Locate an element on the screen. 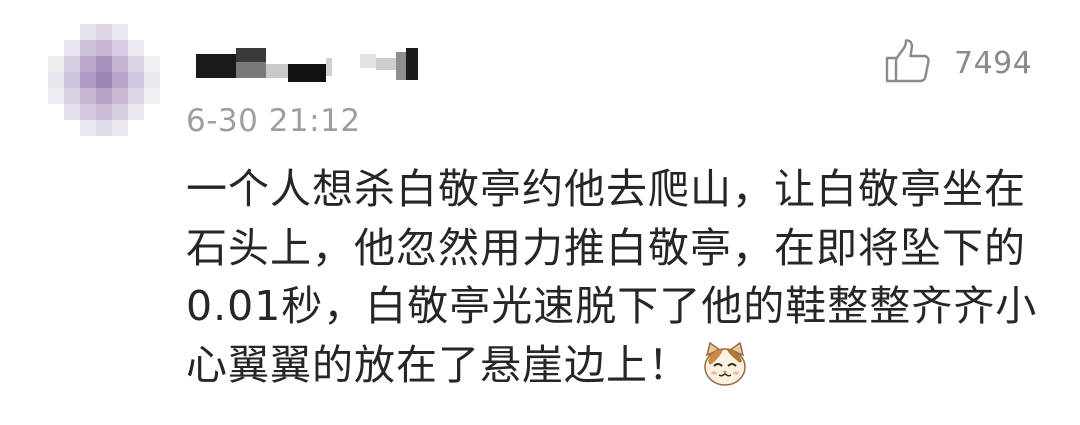 The width and height of the screenshot is (1080, 425). comment-line-text: 心翼翼的放在了悬崖边上！ is located at coordinates (438, 364).